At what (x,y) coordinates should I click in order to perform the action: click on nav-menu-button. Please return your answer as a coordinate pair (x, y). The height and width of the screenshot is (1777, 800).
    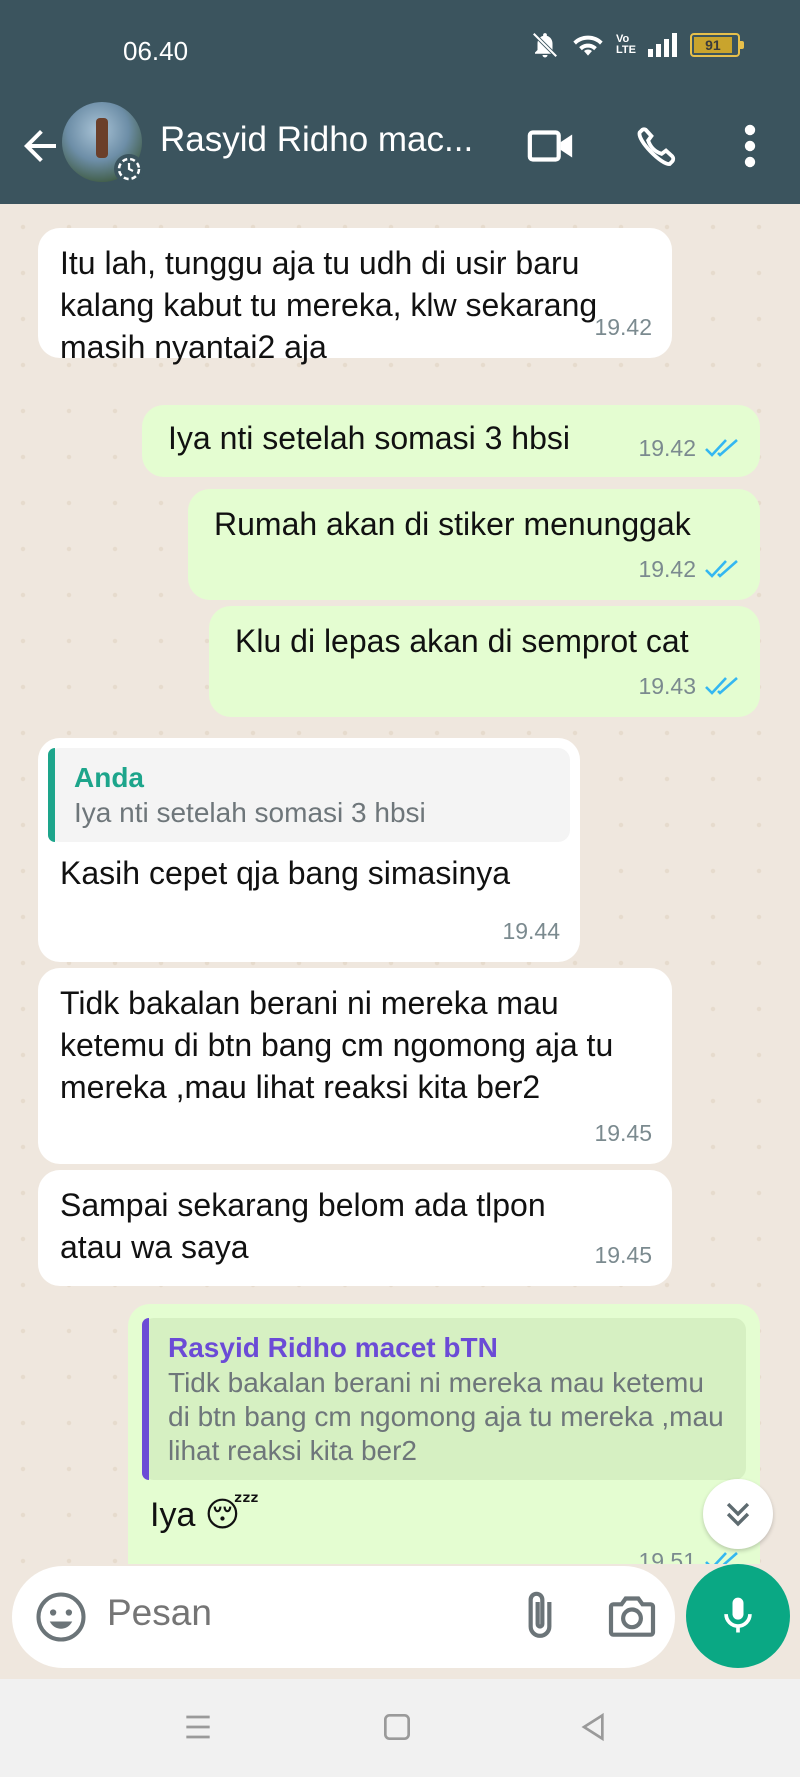
    Looking at the image, I should click on (198, 1727).